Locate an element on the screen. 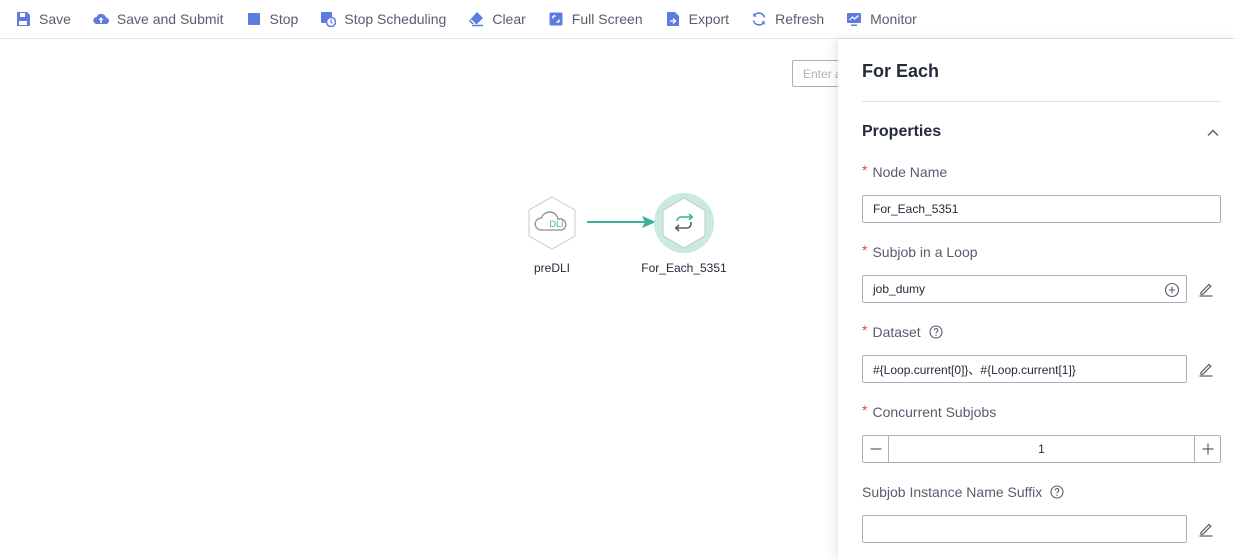 The width and height of the screenshot is (1235, 560). dli-icon-text: DLI is located at coordinates (556, 224).